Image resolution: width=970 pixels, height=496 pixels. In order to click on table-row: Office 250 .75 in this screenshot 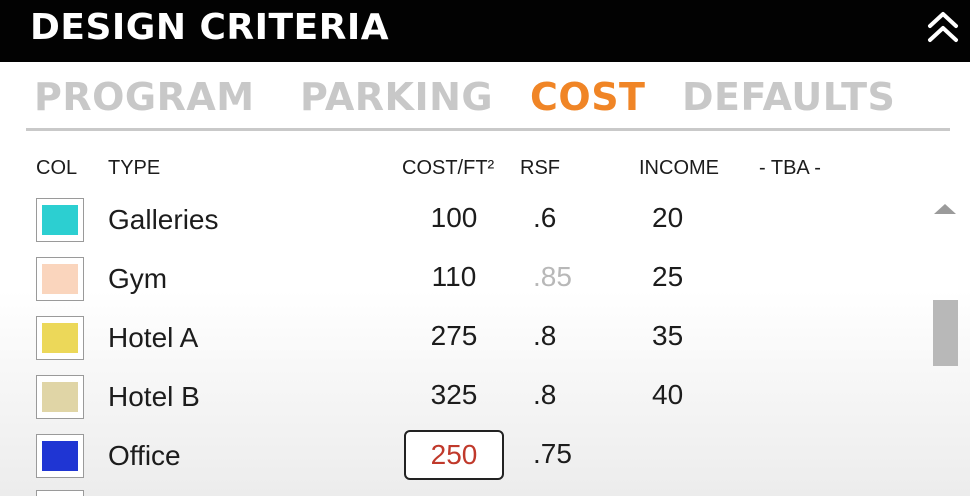, I will do `click(460, 462)`.